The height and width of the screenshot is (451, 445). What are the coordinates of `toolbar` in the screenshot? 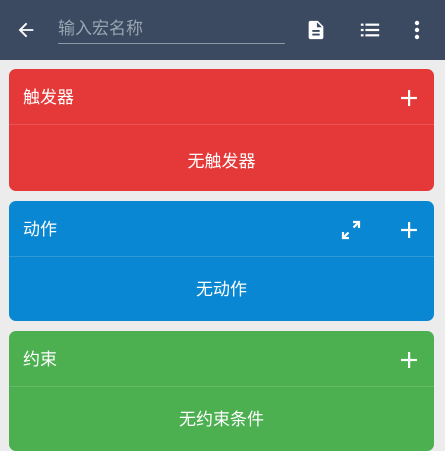 It's located at (222, 30).